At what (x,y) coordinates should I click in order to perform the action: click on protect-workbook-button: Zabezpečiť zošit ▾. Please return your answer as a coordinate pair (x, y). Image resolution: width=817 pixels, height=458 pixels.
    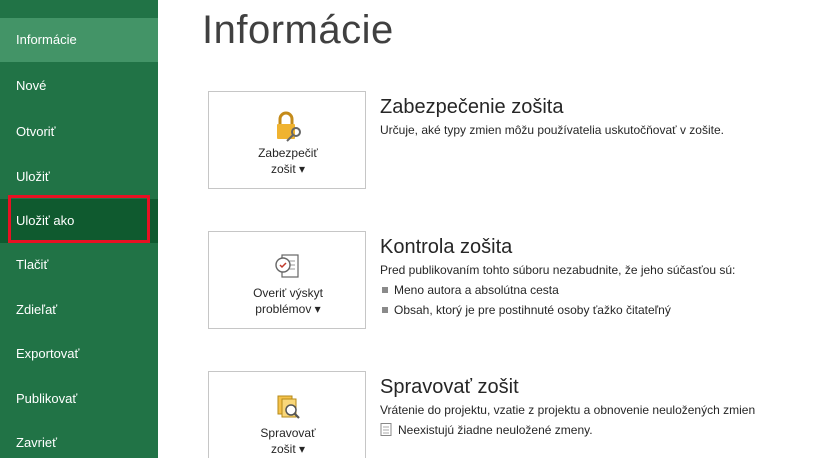
    Looking at the image, I should click on (287, 140).